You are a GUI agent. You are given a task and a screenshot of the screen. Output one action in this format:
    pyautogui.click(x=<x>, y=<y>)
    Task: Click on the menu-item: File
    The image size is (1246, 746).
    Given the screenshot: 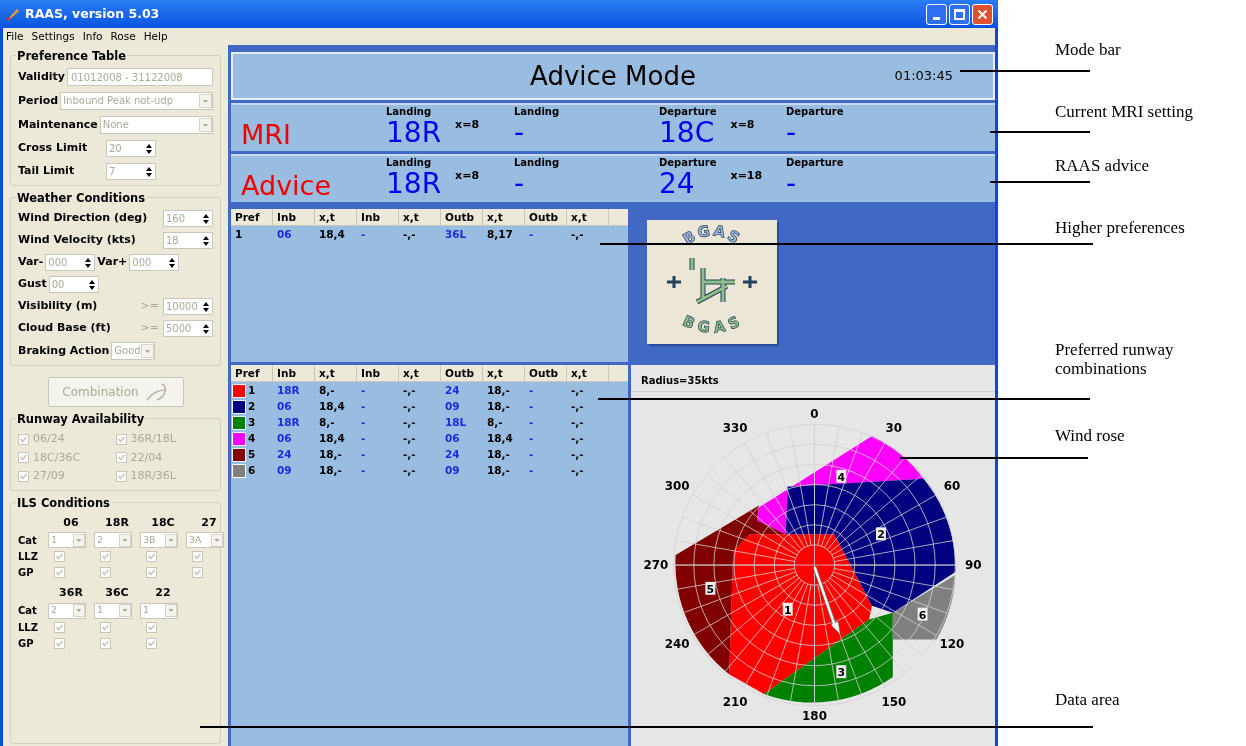 What is the action you would take?
    pyautogui.click(x=15, y=36)
    